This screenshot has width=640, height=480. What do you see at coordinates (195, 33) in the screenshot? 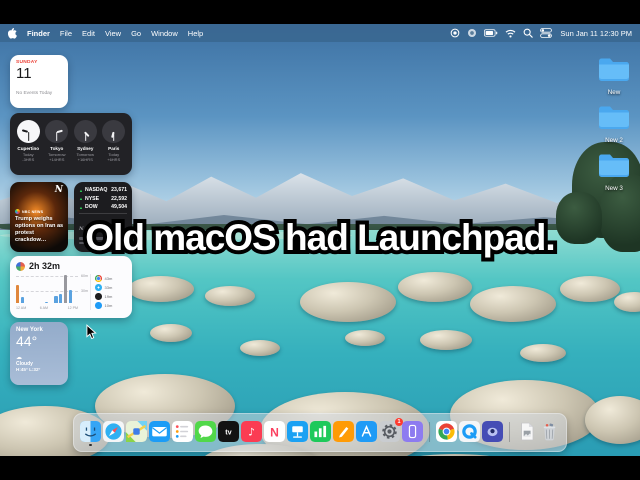
I see `menu-help: Help` at bounding box center [195, 33].